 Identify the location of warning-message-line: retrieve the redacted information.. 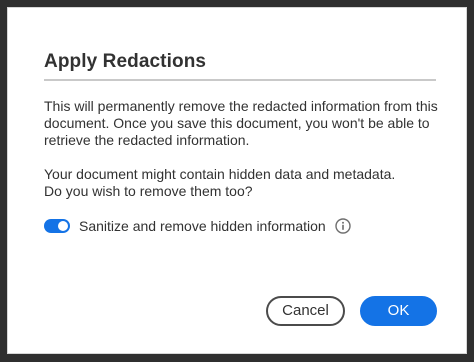
(147, 140).